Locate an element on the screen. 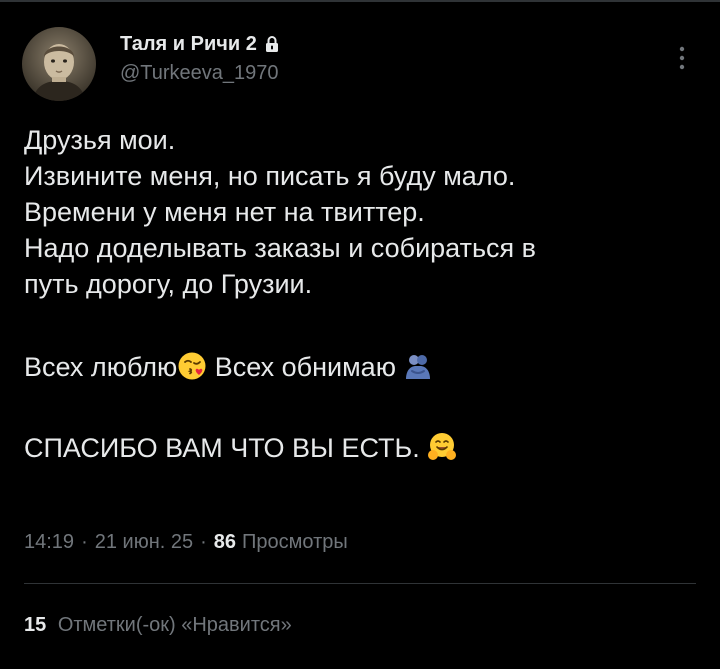  tweet-line: Всех люблю Всех обнимаю is located at coordinates (364, 367).